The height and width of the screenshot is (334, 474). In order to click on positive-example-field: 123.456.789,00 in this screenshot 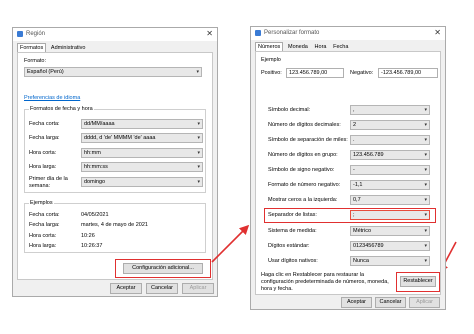, I will do `click(315, 73)`.